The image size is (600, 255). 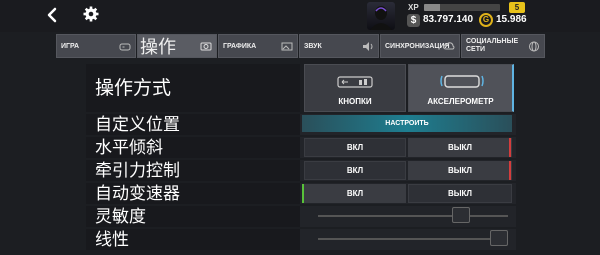 I want to click on tab-sync: СИНХРОНИЗАЦИЯ, so click(x=420, y=46).